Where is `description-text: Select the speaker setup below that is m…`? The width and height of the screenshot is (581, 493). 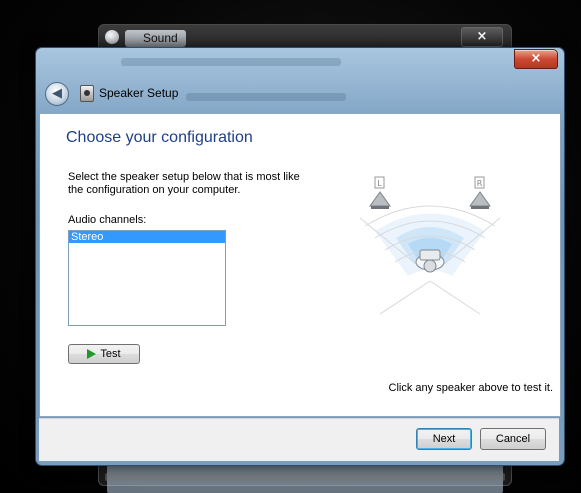 description-text: Select the speaker setup below that is m… is located at coordinates (184, 183).